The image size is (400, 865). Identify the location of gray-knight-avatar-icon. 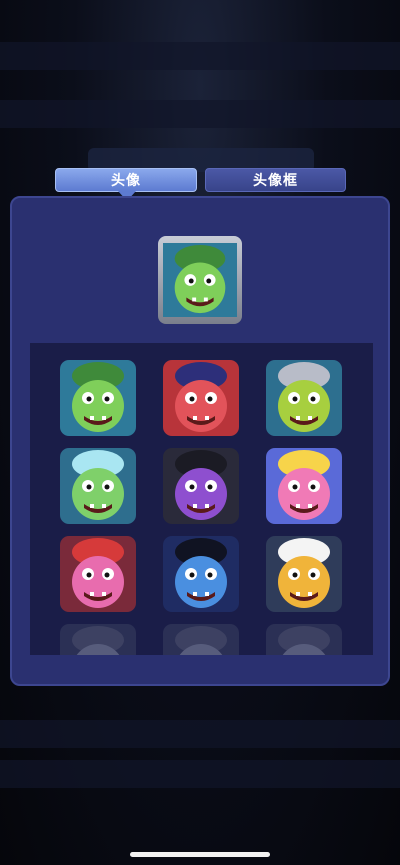
(201, 639).